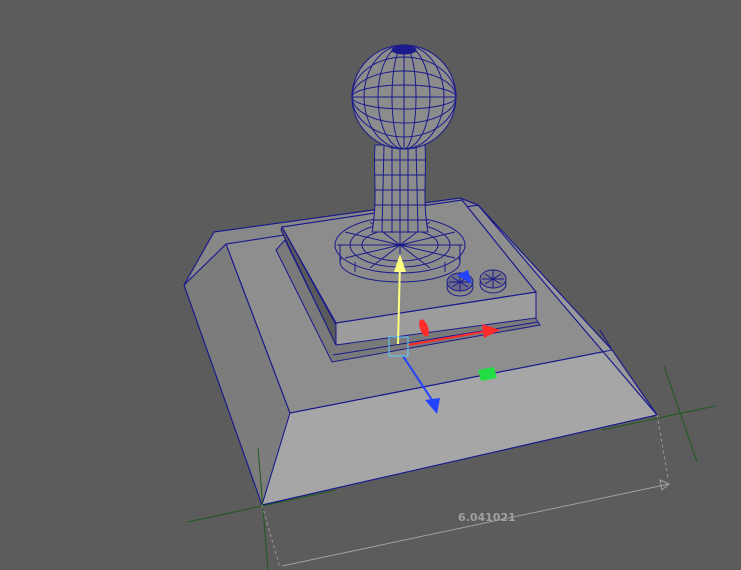  Describe the element at coordinates (400, 188) in the screenshot. I see `stick-shaft` at that location.